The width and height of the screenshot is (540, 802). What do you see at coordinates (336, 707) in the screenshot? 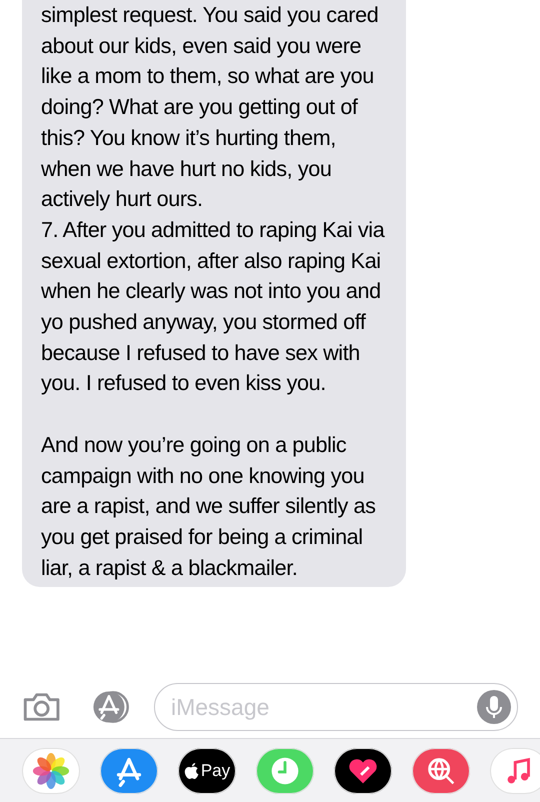
I see `message-field: iMessage` at bounding box center [336, 707].